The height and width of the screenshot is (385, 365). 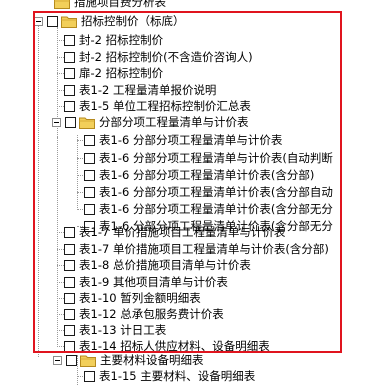 I want to click on tree-item: 表1-8 总价措施项目清单与计价表, so click(x=157, y=265).